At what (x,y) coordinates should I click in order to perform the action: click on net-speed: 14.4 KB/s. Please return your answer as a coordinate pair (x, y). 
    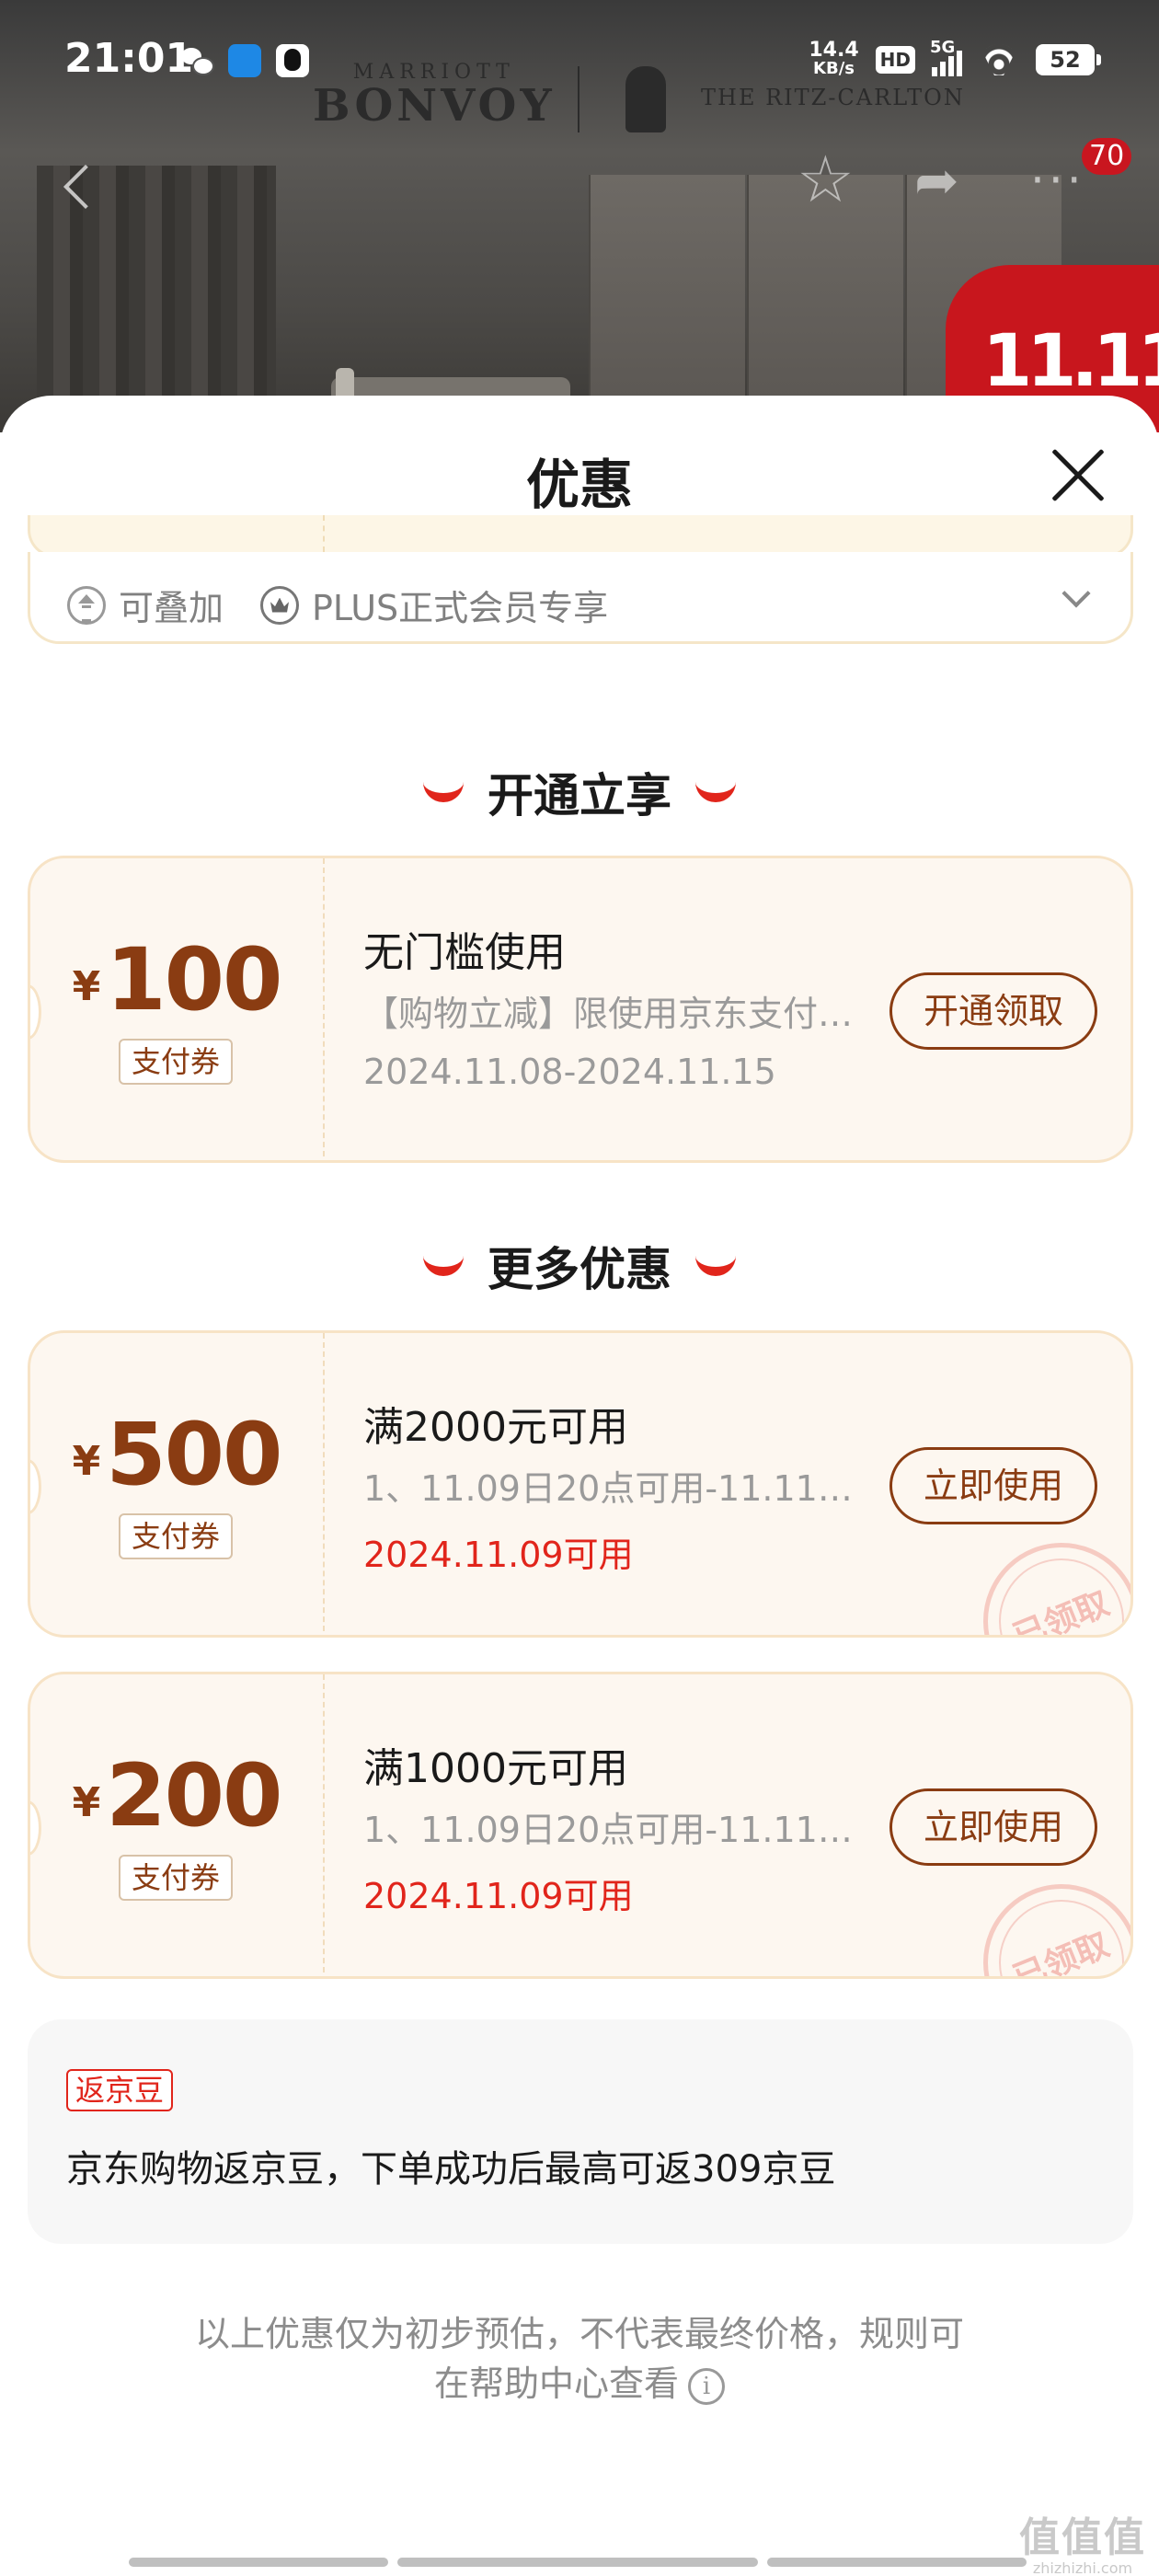
    Looking at the image, I should click on (834, 58).